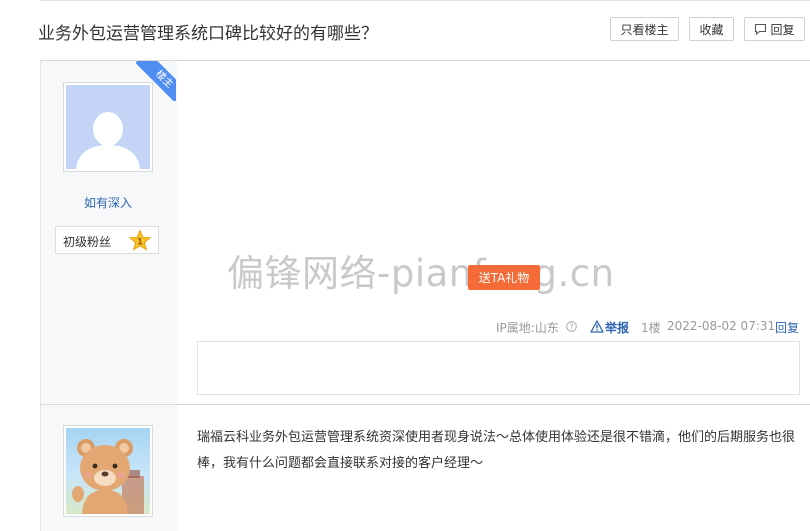  I want to click on question-circle-icon: ?, so click(571, 326).